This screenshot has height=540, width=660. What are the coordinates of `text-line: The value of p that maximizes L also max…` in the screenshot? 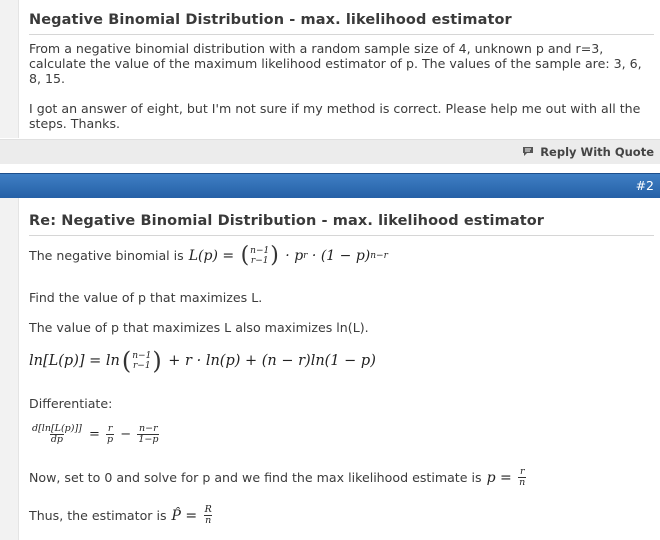 It's located at (199, 327).